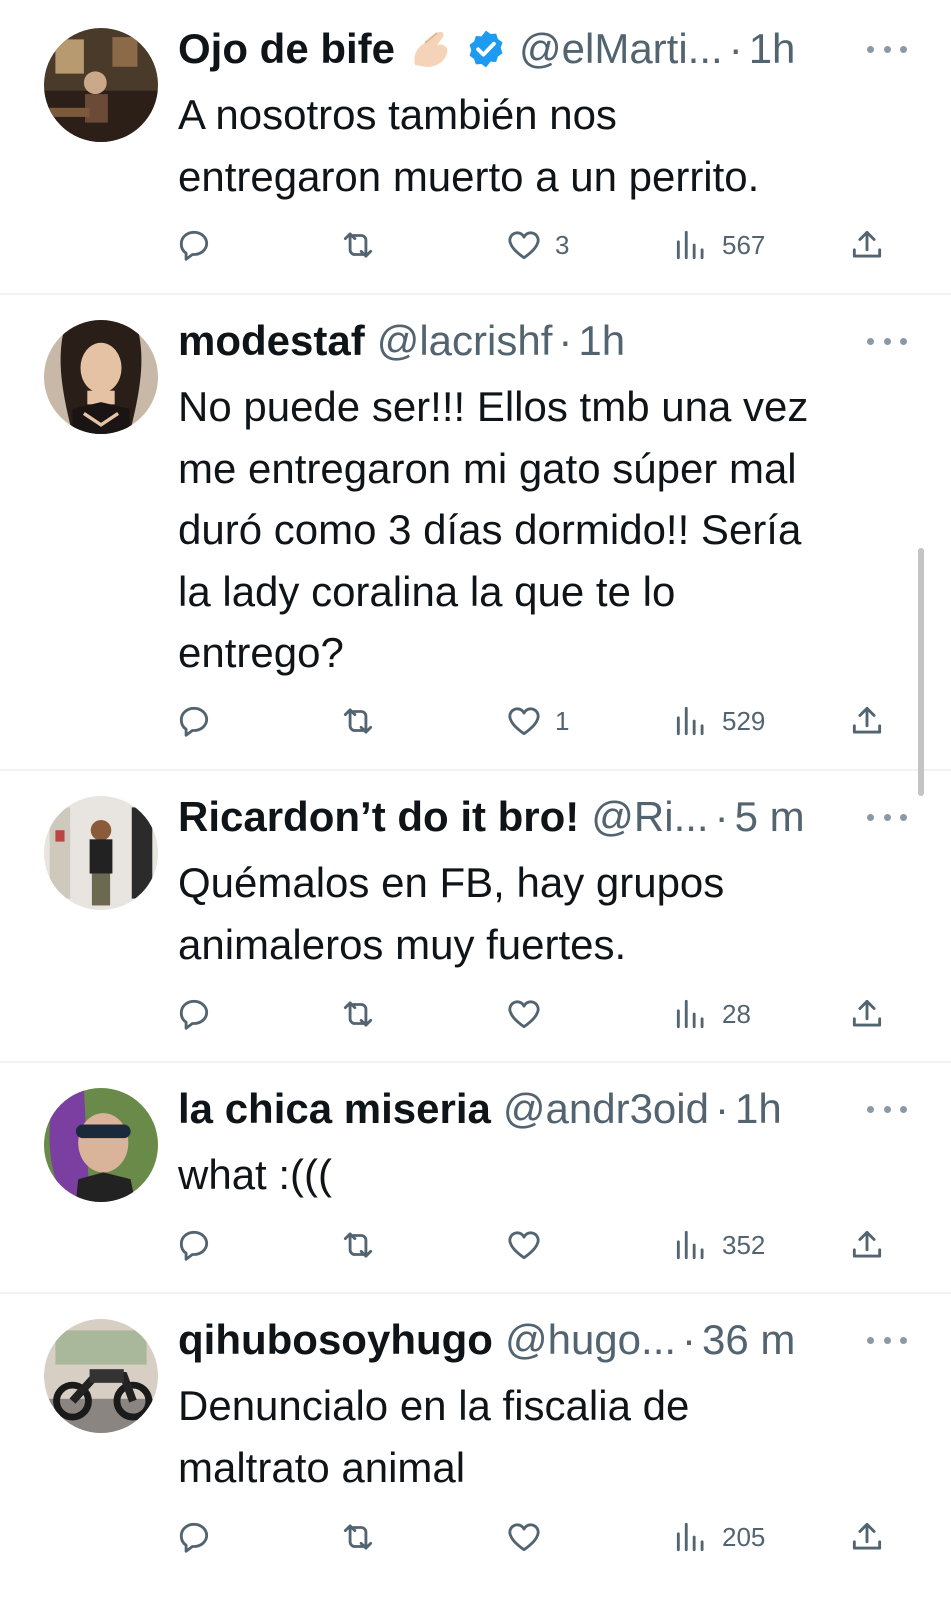 Image resolution: width=951 pixels, height=1600 pixels. Describe the element at coordinates (490, 529) in the screenshot. I see `tweet-text-line: duró como 3 días dormido!! Sería` at that location.